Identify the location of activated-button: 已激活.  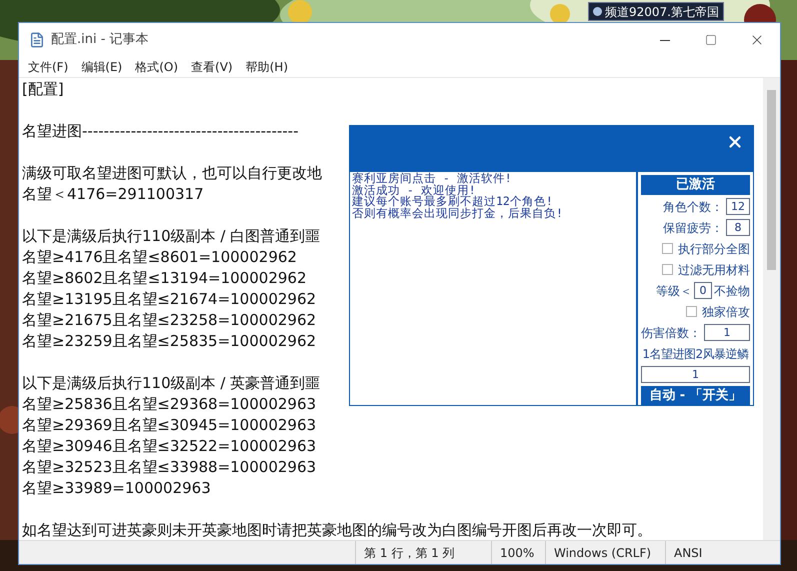
(695, 184).